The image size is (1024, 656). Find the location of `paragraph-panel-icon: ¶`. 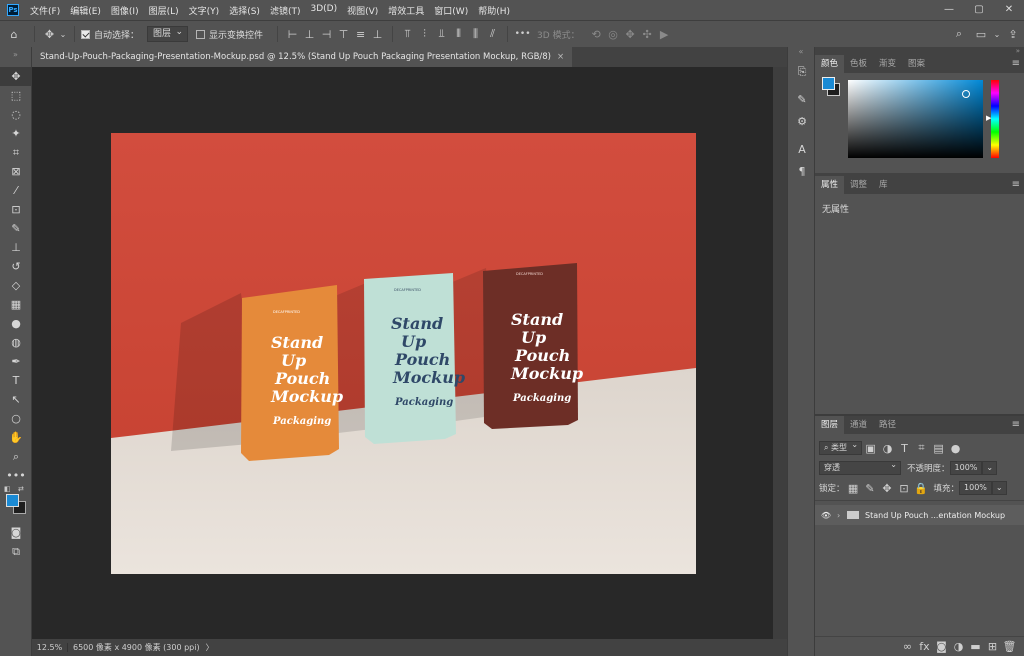

paragraph-panel-icon: ¶ is located at coordinates (802, 172).